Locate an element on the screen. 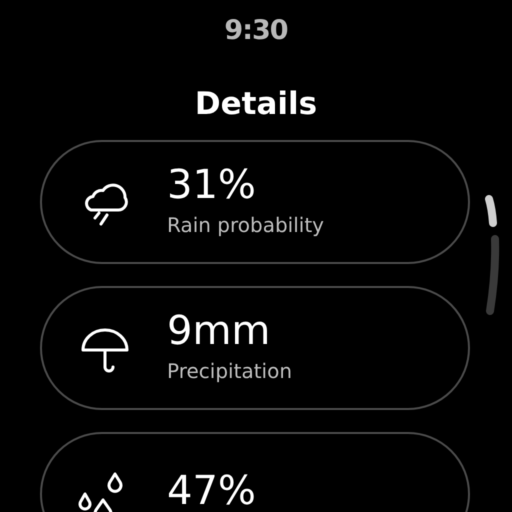 The height and width of the screenshot is (512, 512). detail-value: 31% is located at coordinates (212, 185).